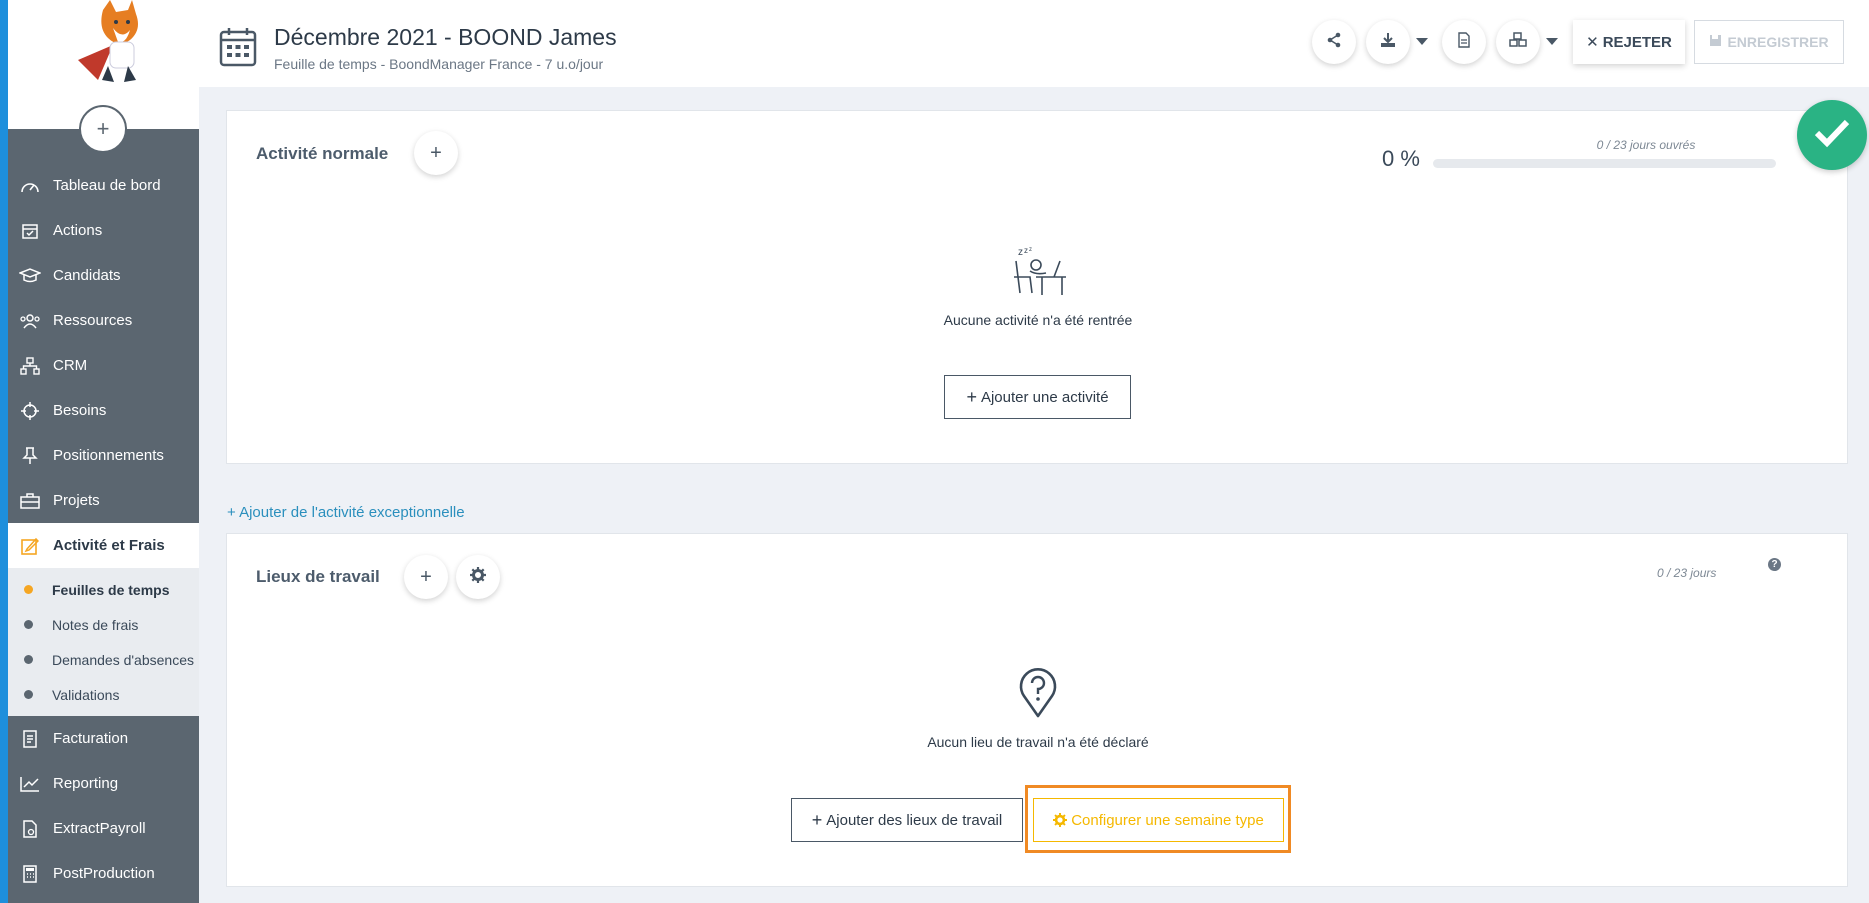  What do you see at coordinates (30, 501) in the screenshot?
I see `briefcase-icon` at bounding box center [30, 501].